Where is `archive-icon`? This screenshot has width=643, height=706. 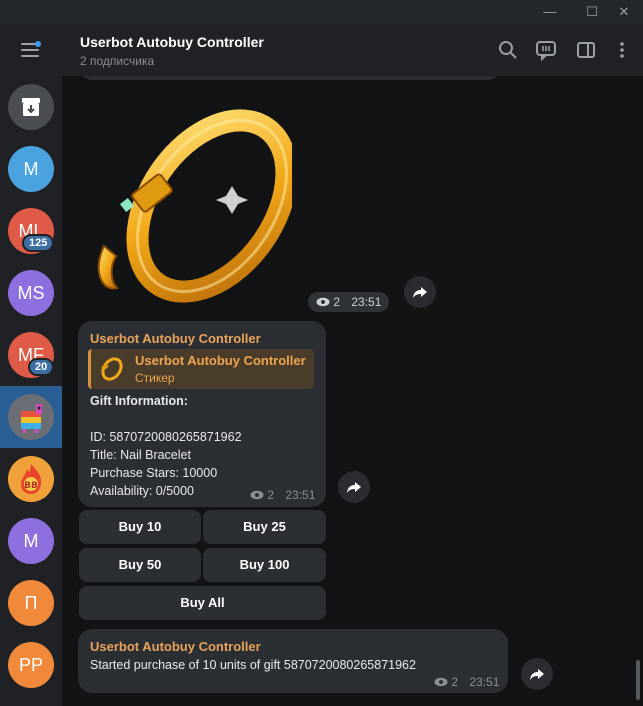 archive-icon is located at coordinates (31, 107).